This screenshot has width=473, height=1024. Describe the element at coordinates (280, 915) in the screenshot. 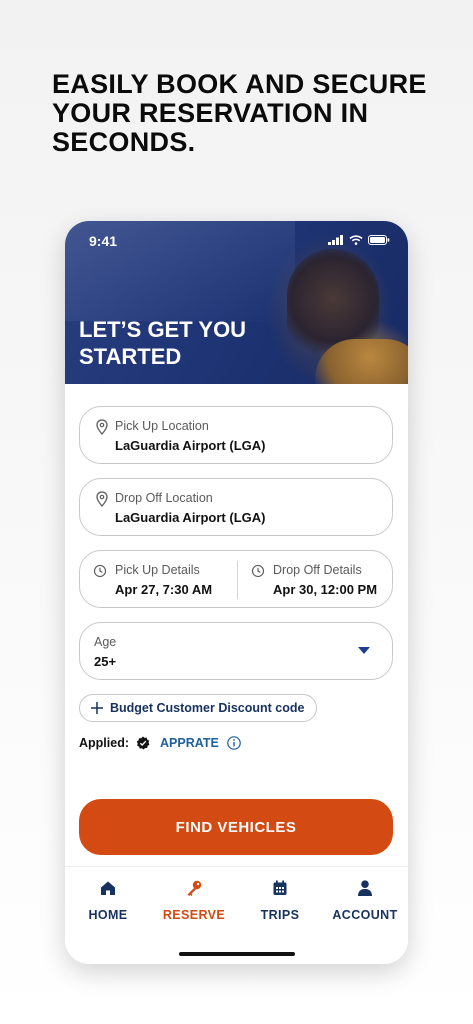

I see `tab-trips-label: TRIPS` at that location.